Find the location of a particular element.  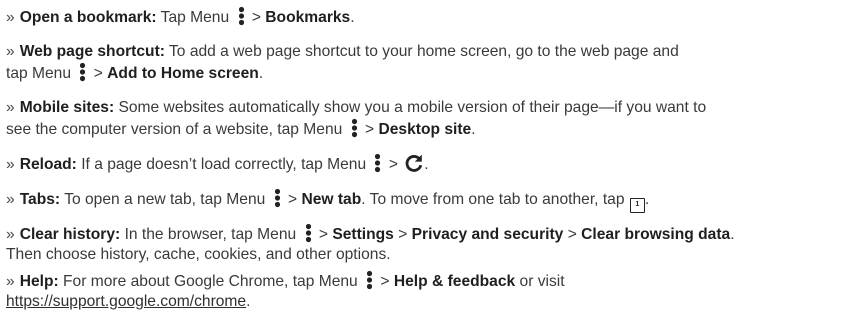

tip-text: tap Menu is located at coordinates (39, 73).